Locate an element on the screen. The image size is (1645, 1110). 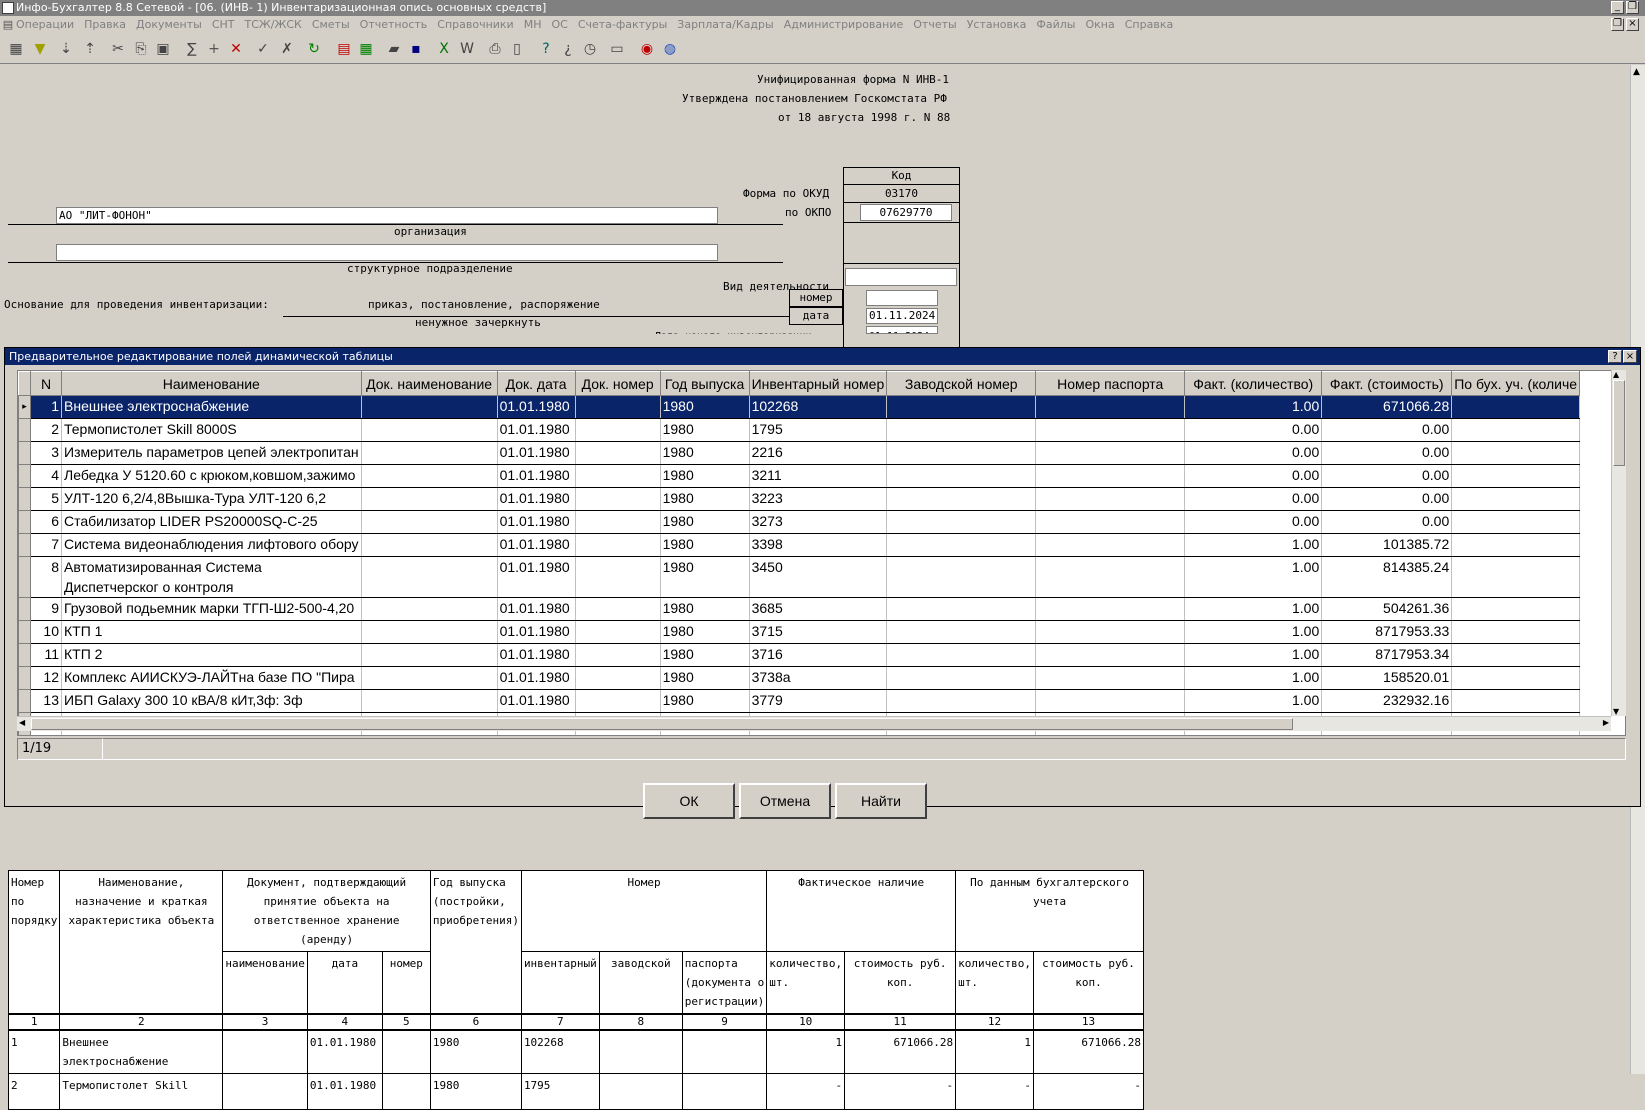
grid-scroll-left-icon: ◀ is located at coordinates (22, 722).